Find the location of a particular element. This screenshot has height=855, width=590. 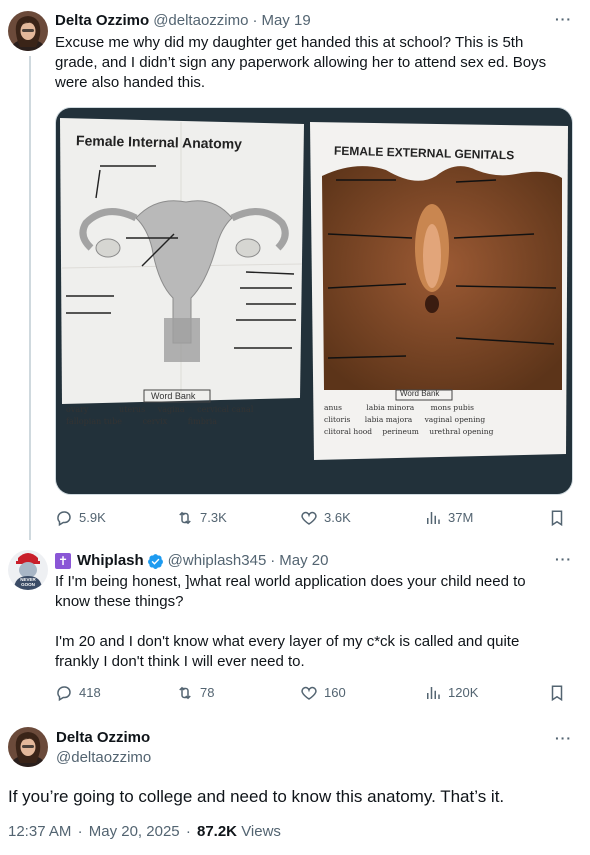

word: vagina is located at coordinates (171, 409).